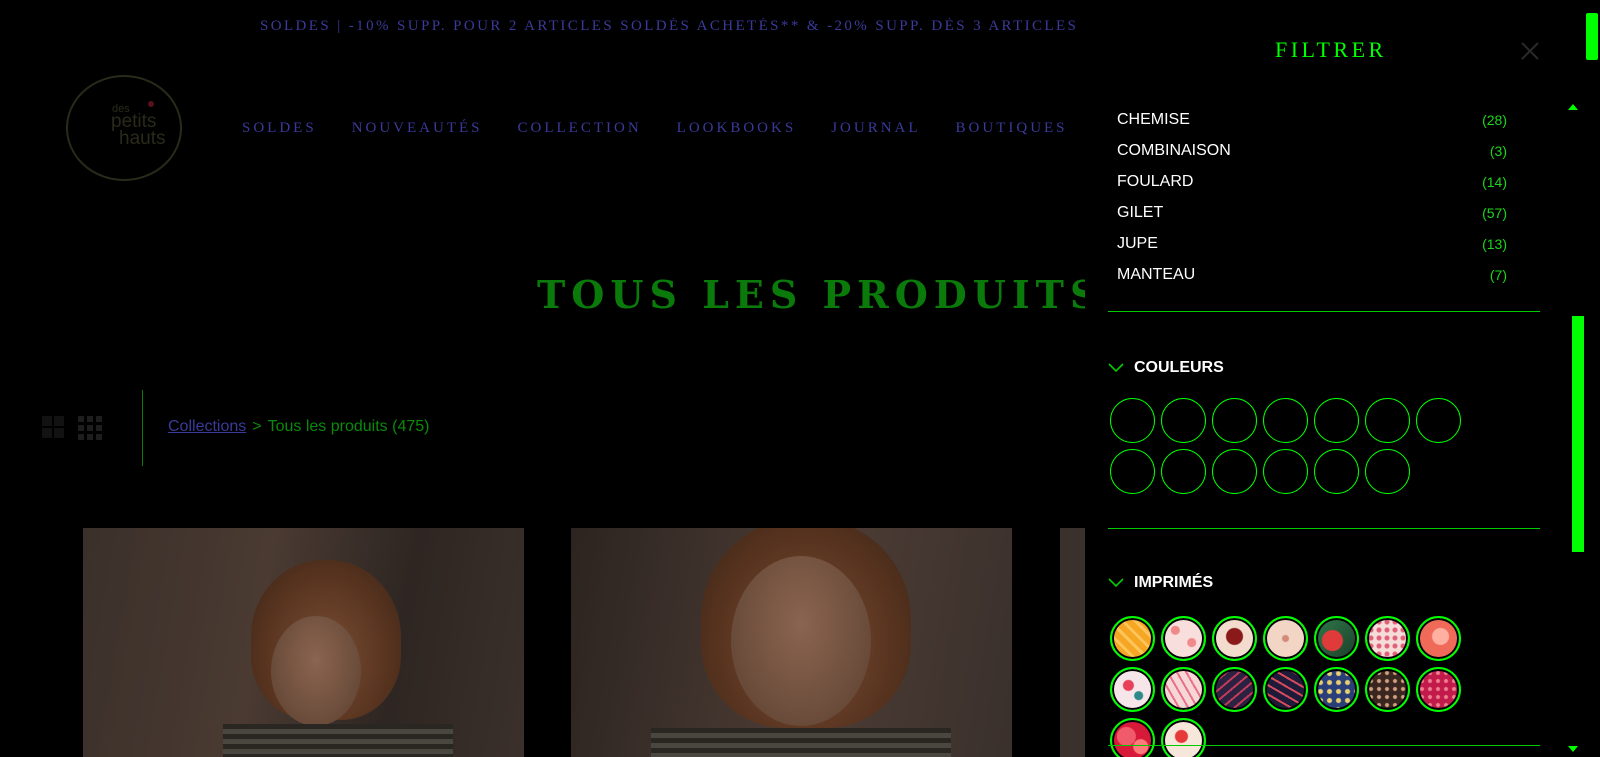 Image resolution: width=1600 pixels, height=757 pixels. Describe the element at coordinates (1012, 128) in the screenshot. I see `nav-boutiques: BOUTIQUES` at that location.